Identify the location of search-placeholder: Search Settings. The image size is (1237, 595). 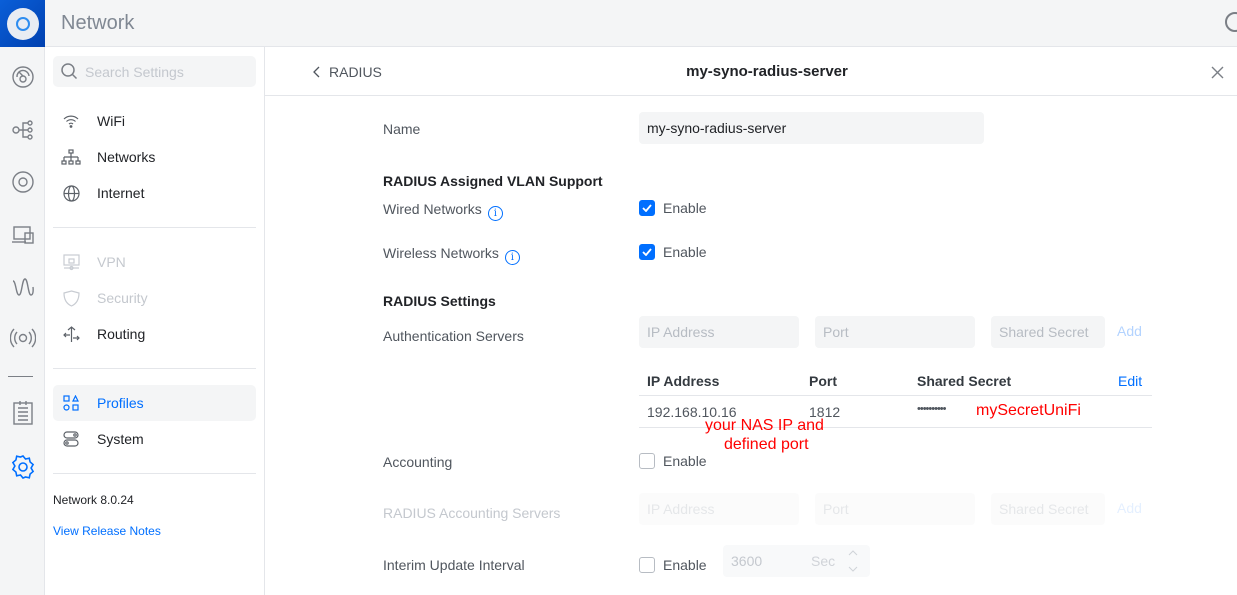
(134, 72).